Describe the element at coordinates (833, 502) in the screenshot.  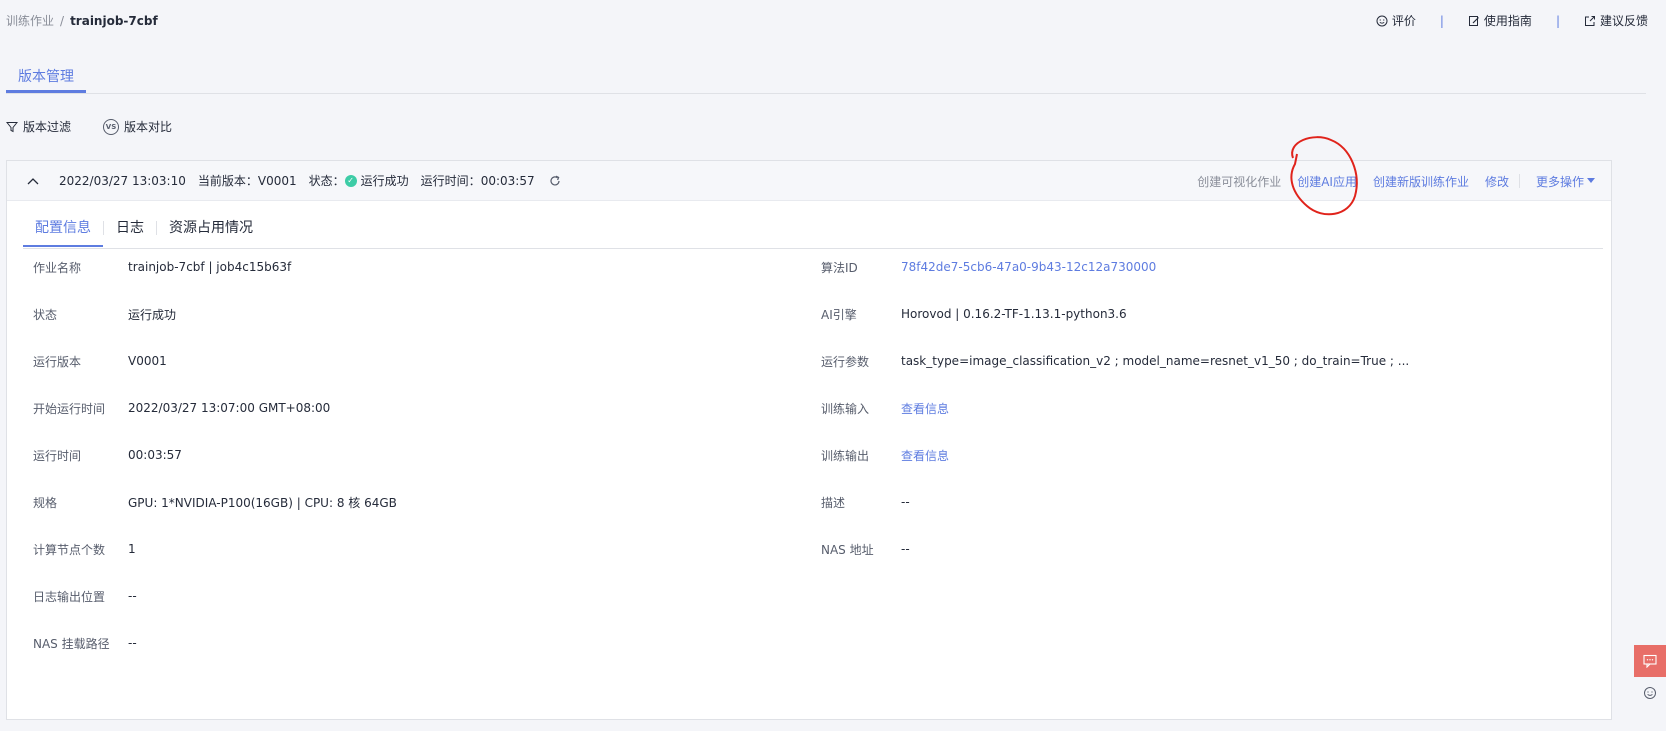
I see `info-label: 描述` at that location.